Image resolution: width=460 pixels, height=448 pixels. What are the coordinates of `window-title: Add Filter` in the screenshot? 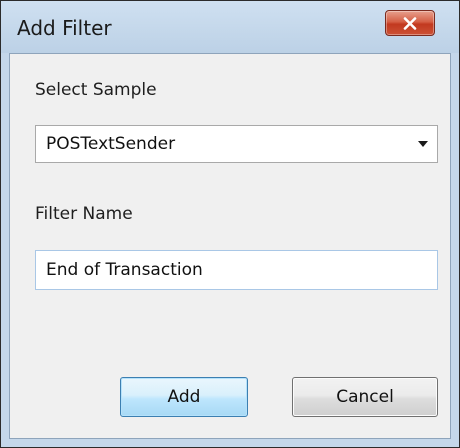 It's located at (64, 28).